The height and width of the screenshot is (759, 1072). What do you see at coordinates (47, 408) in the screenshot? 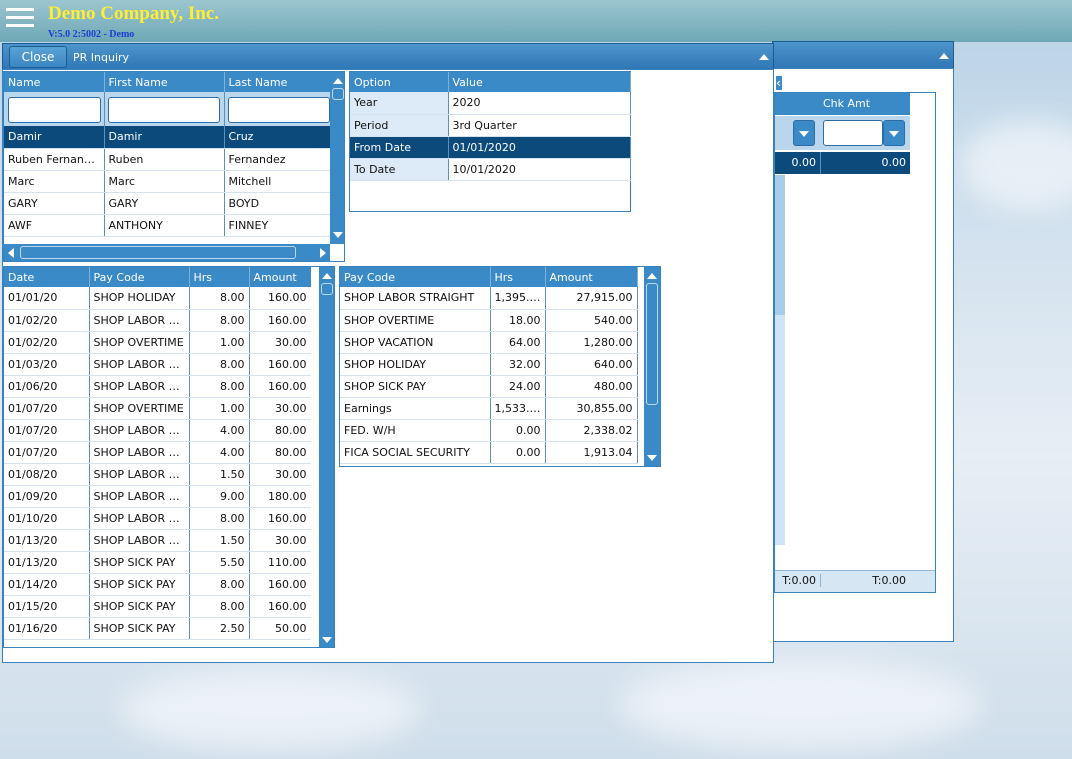
I see `detail-row-cell: 01/07/20` at bounding box center [47, 408].